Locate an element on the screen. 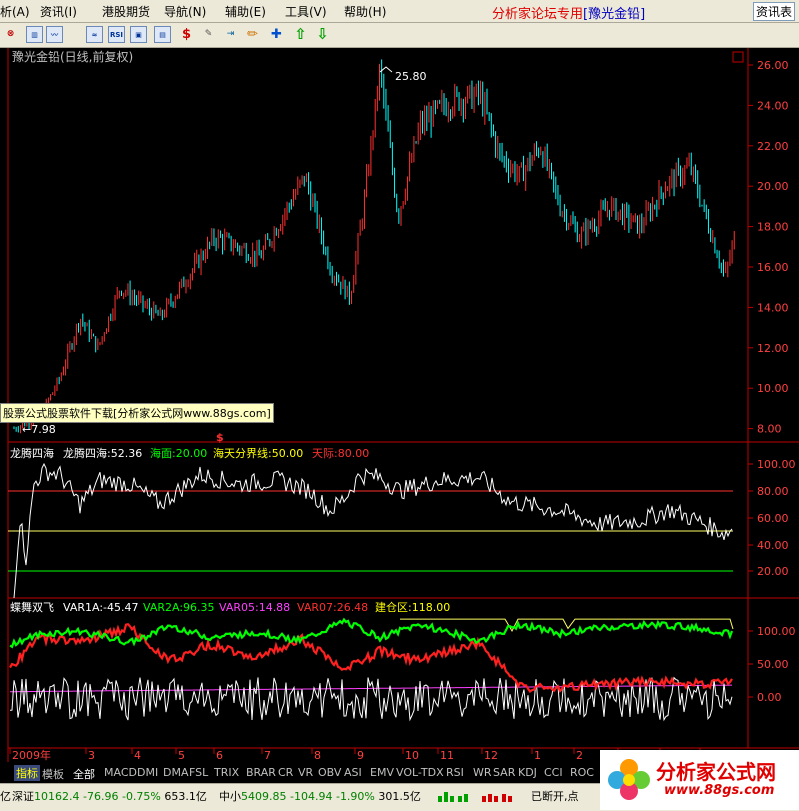  down-arrow-icon: ⇩ is located at coordinates (322, 34).